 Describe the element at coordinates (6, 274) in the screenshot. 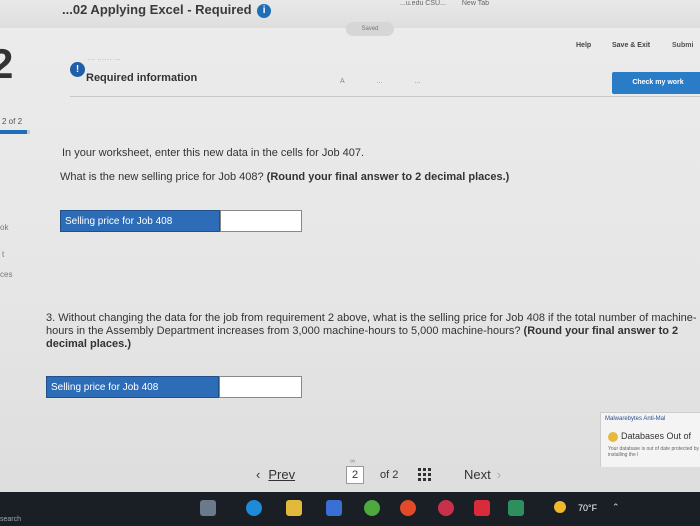

I see `sidebar-fragment-3: ces` at that location.